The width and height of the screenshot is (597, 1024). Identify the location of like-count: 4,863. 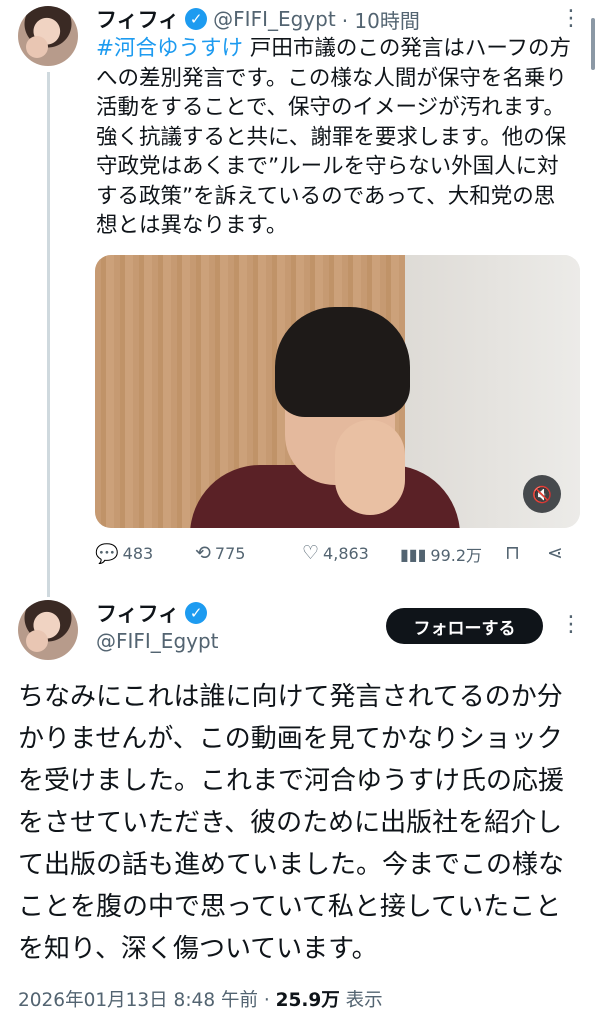
(346, 553).